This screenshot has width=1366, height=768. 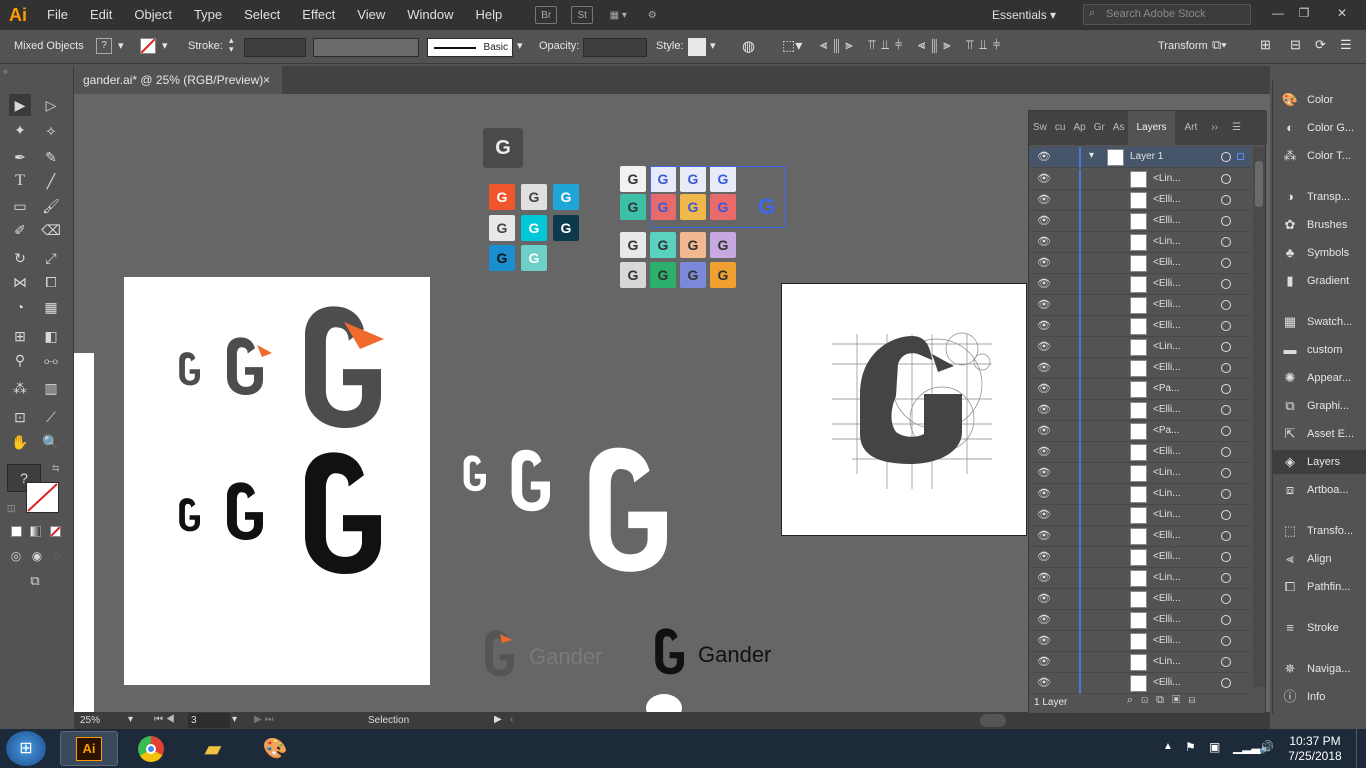 What do you see at coordinates (1304, 13) in the screenshot?
I see `restore-button: ❐` at bounding box center [1304, 13].